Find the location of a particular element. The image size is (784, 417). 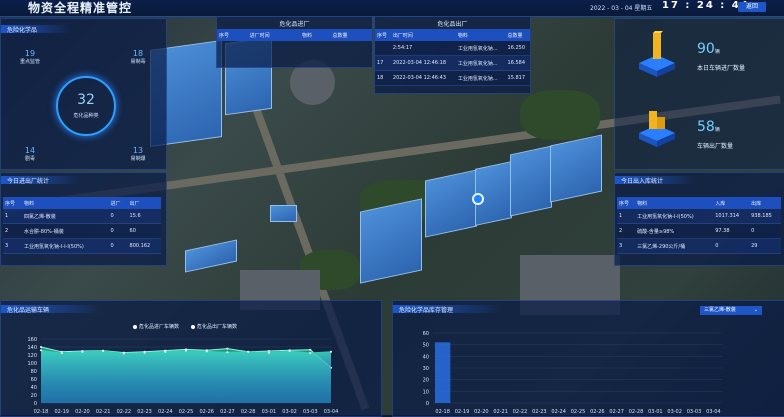

panel-title: 危化品出厂 is located at coordinates (452, 24).